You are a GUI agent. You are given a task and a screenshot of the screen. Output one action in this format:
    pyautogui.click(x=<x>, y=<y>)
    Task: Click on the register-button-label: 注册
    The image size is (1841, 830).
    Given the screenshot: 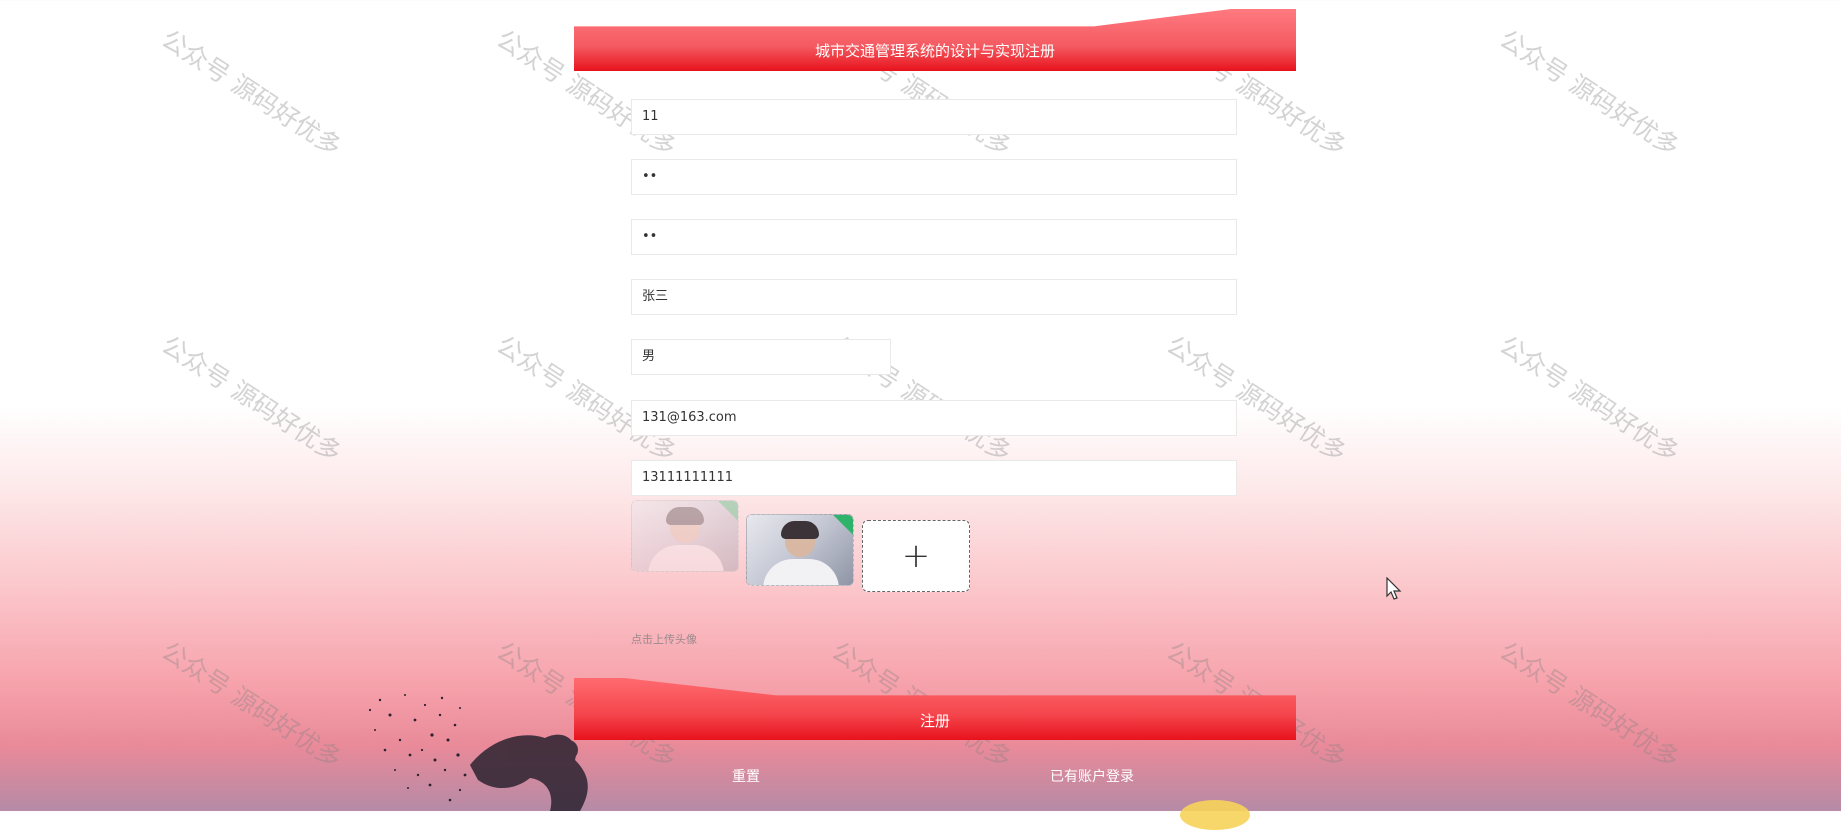 What is the action you would take?
    pyautogui.click(x=935, y=720)
    